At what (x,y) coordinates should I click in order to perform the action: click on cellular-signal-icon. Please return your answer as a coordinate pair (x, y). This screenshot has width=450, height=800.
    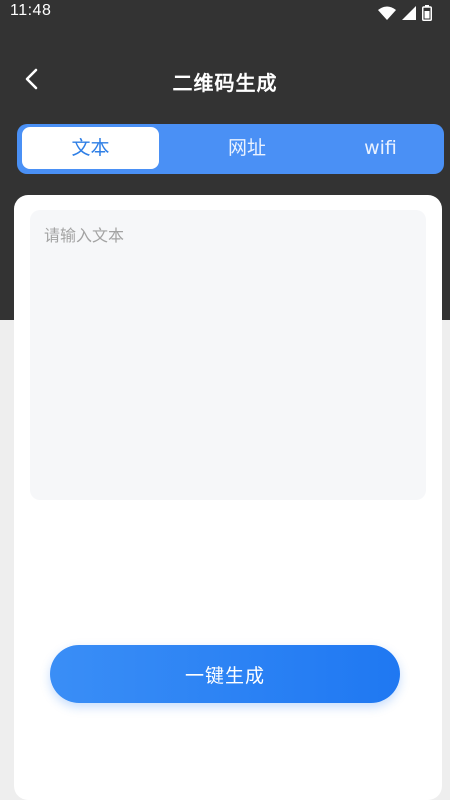
    Looking at the image, I should click on (409, 13).